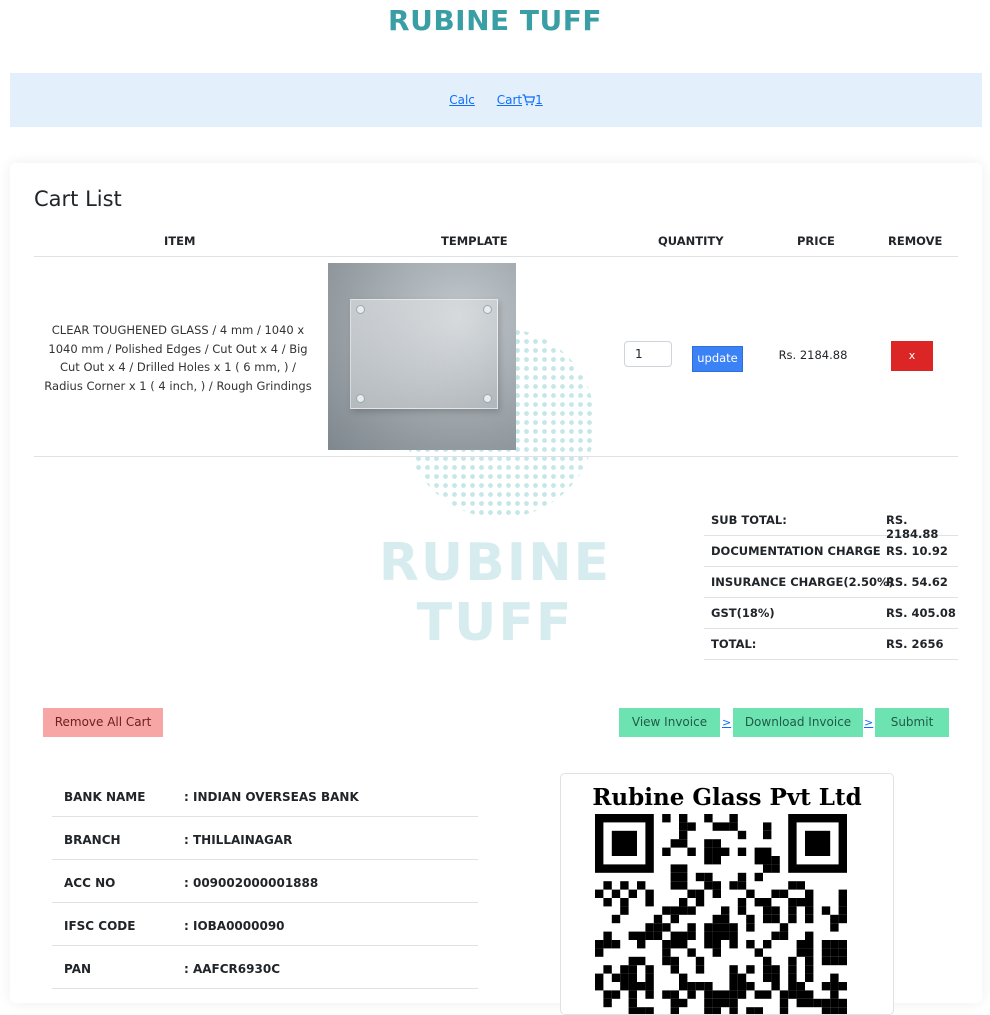  I want to click on col-header-quantity: QUANTITY, so click(691, 241).